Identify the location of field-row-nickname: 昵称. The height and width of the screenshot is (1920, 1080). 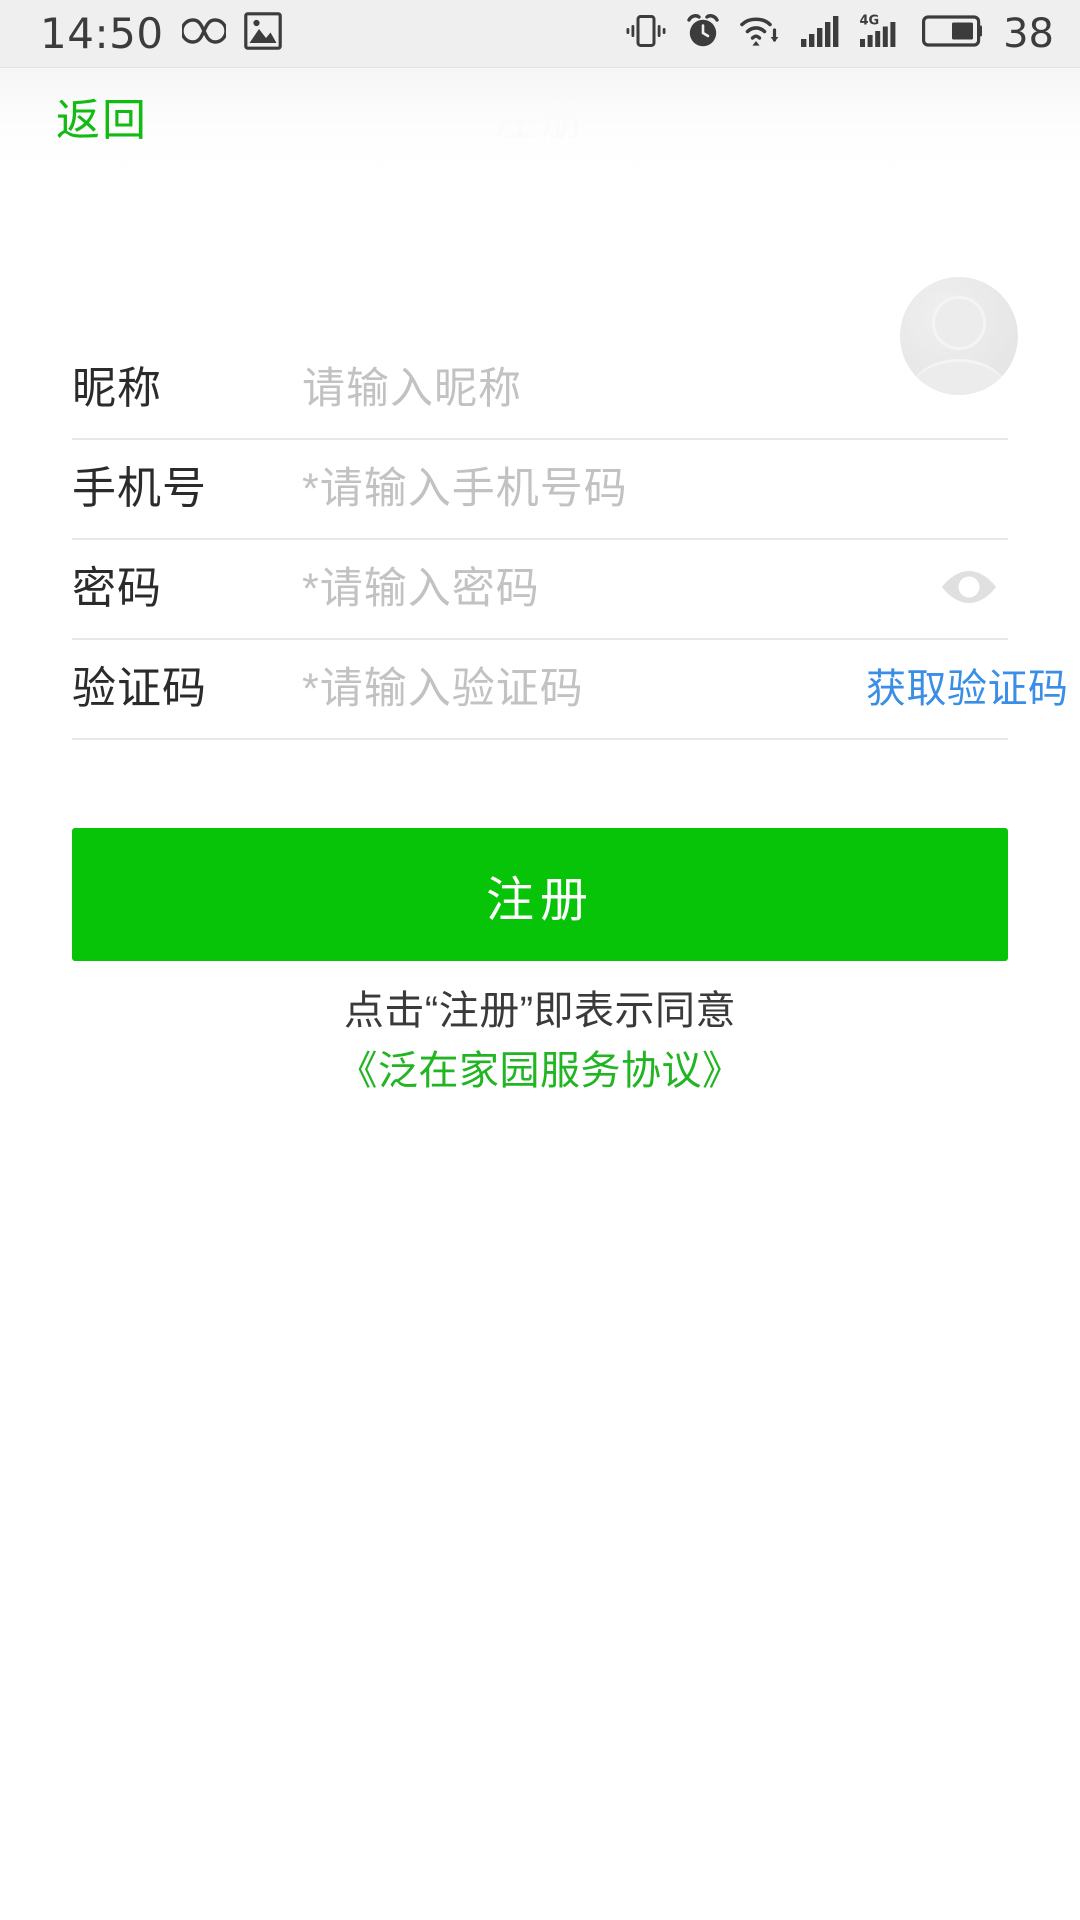
(540, 390).